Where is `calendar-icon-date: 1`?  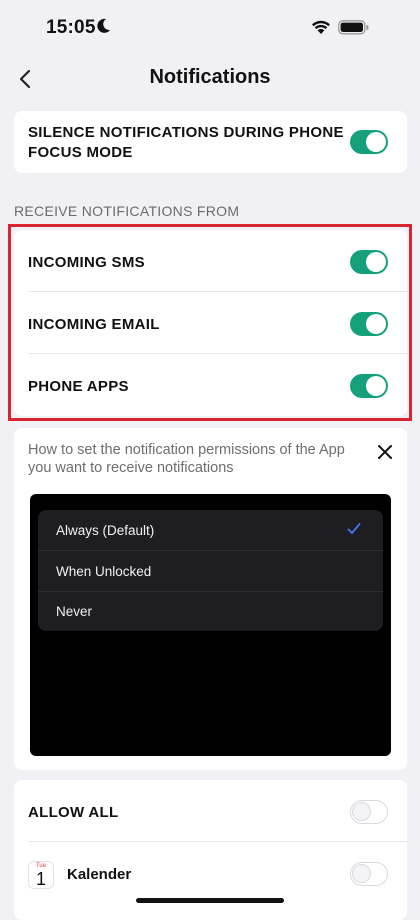
calendar-icon-date: 1 is located at coordinates (40, 879).